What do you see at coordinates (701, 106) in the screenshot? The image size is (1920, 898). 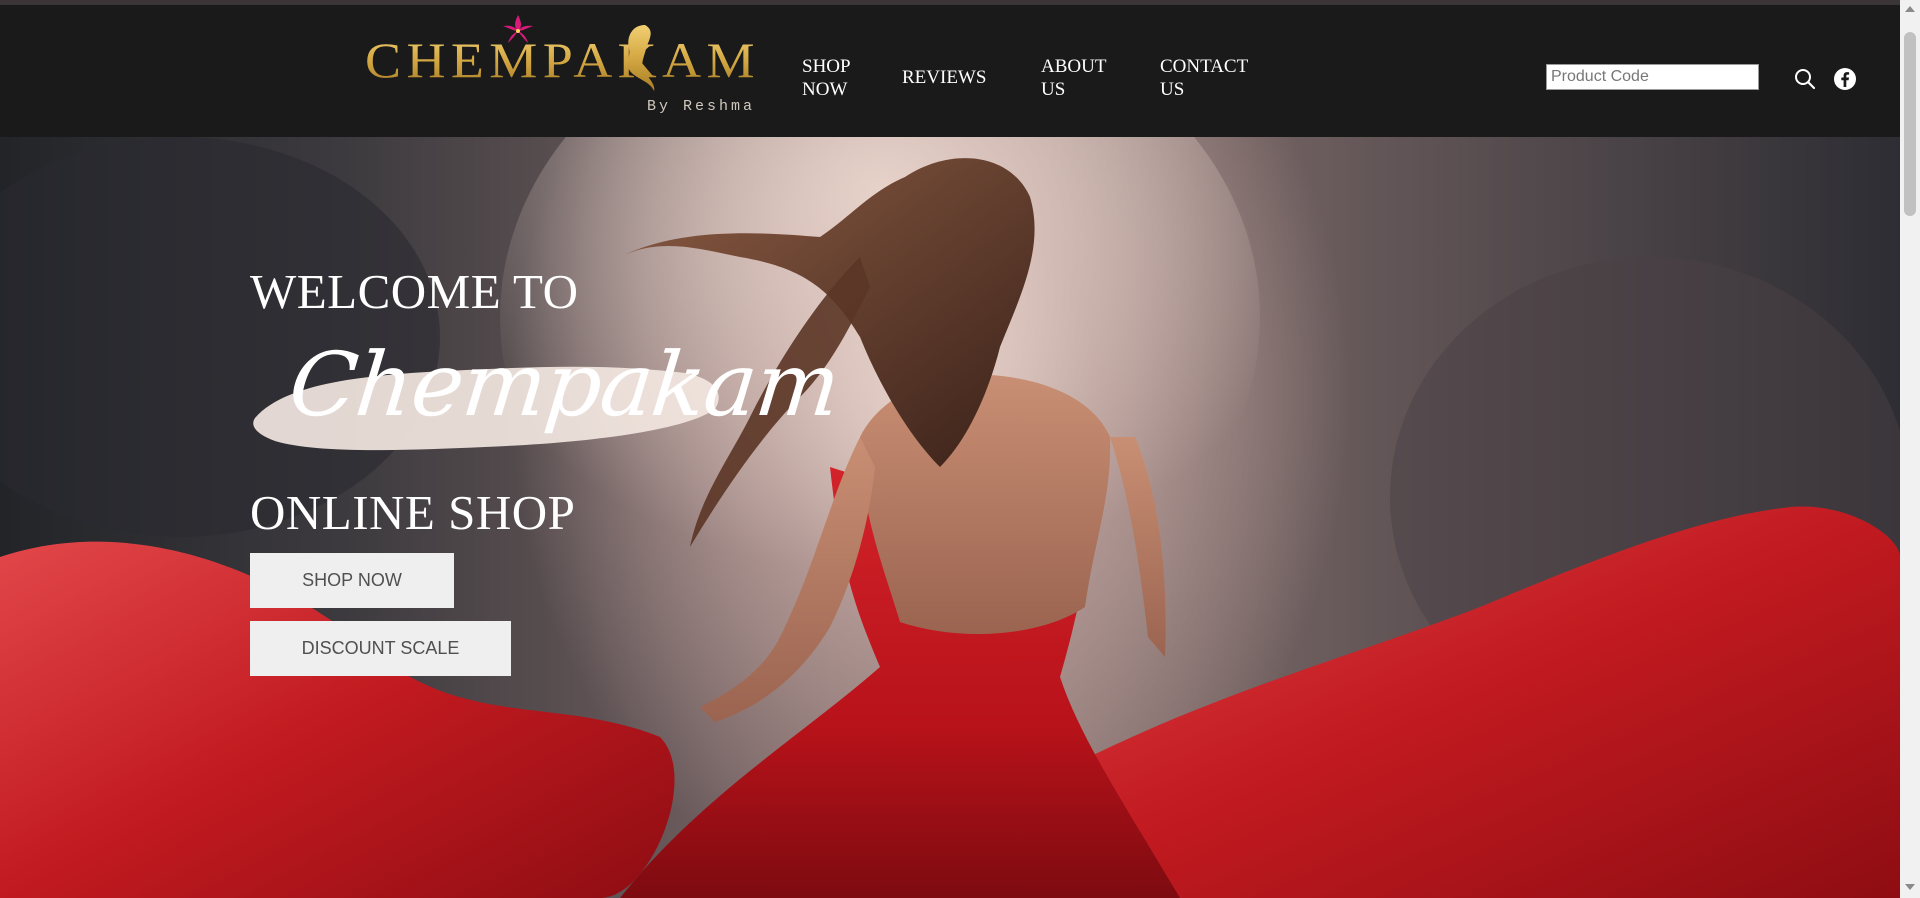 I see `logo-subtext: By Reshma` at bounding box center [701, 106].